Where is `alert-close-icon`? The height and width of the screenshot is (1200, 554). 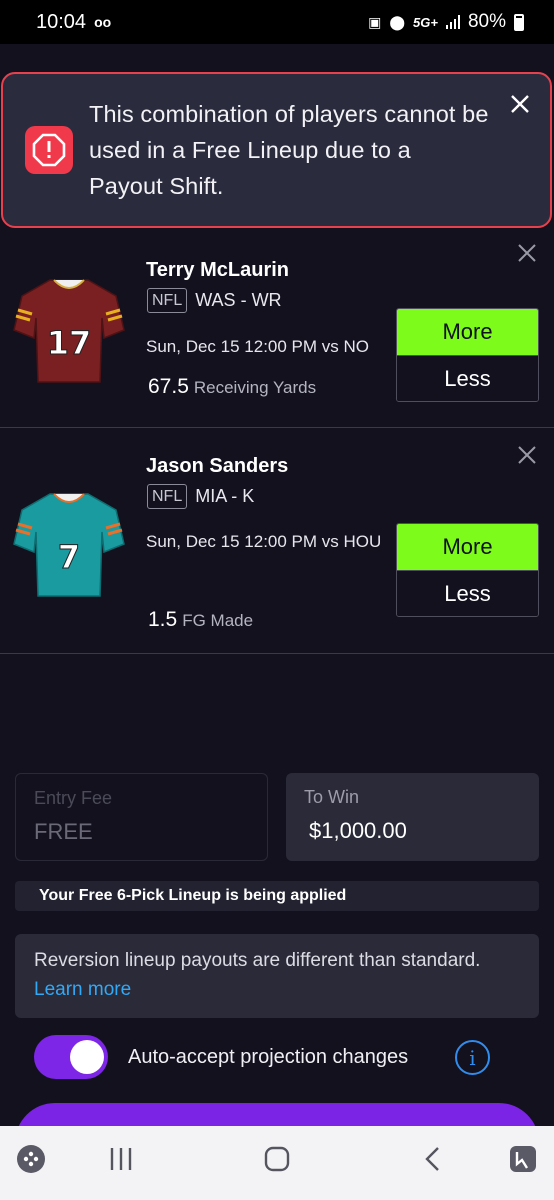 alert-close-icon is located at coordinates (520, 104).